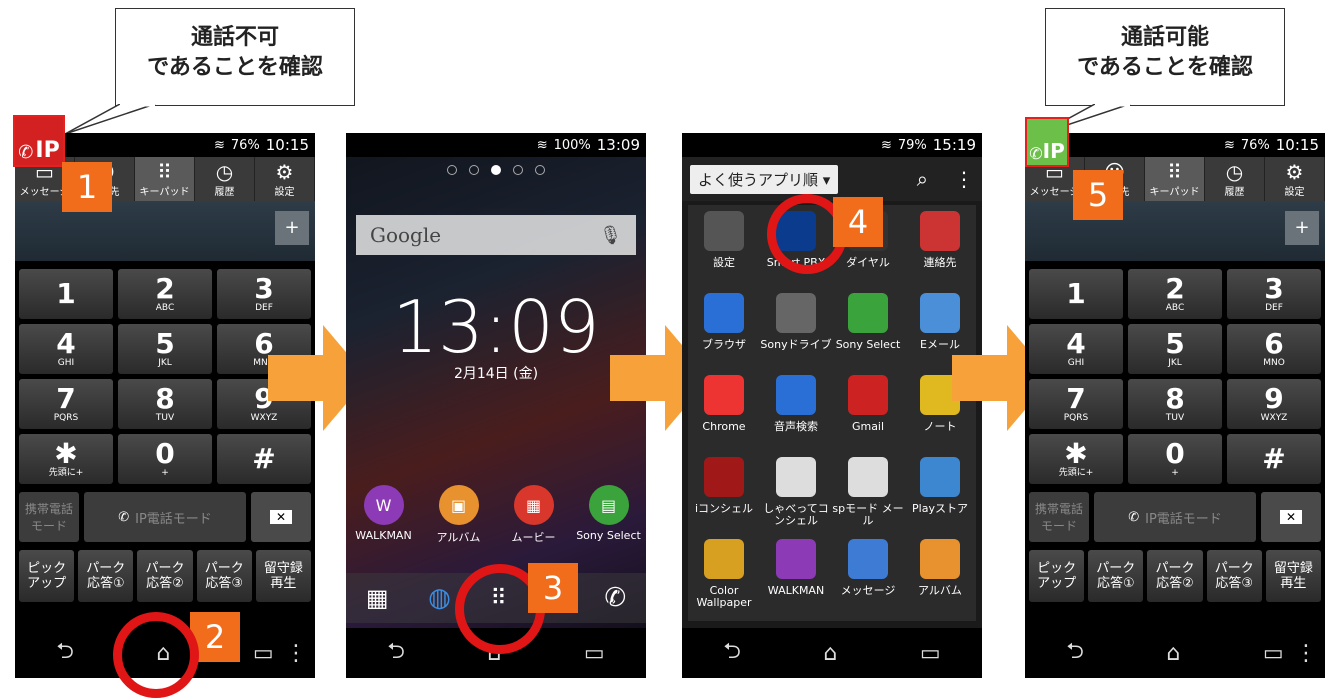  I want to click on app-item: 設定, so click(724, 252).